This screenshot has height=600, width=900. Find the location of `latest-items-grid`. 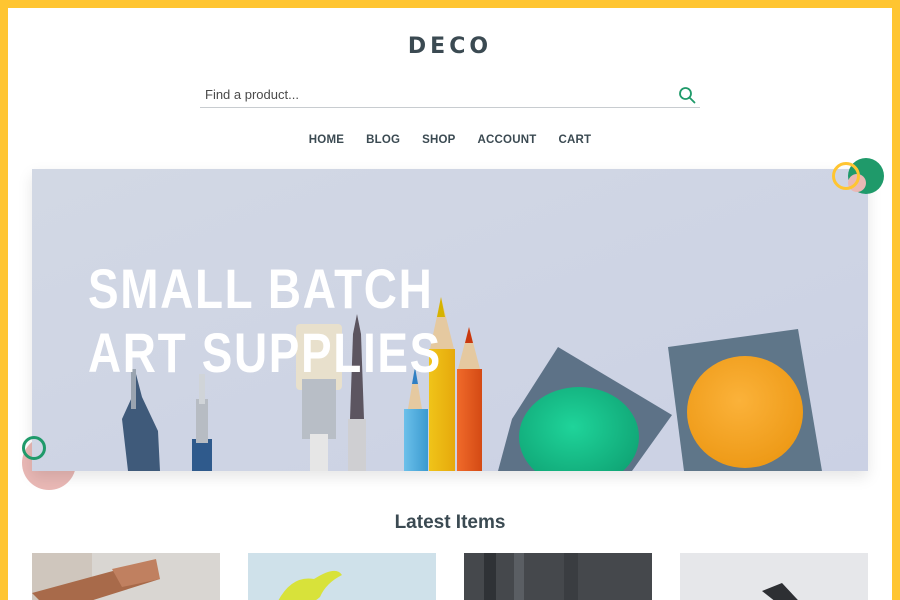

latest-items-grid is located at coordinates (450, 576).